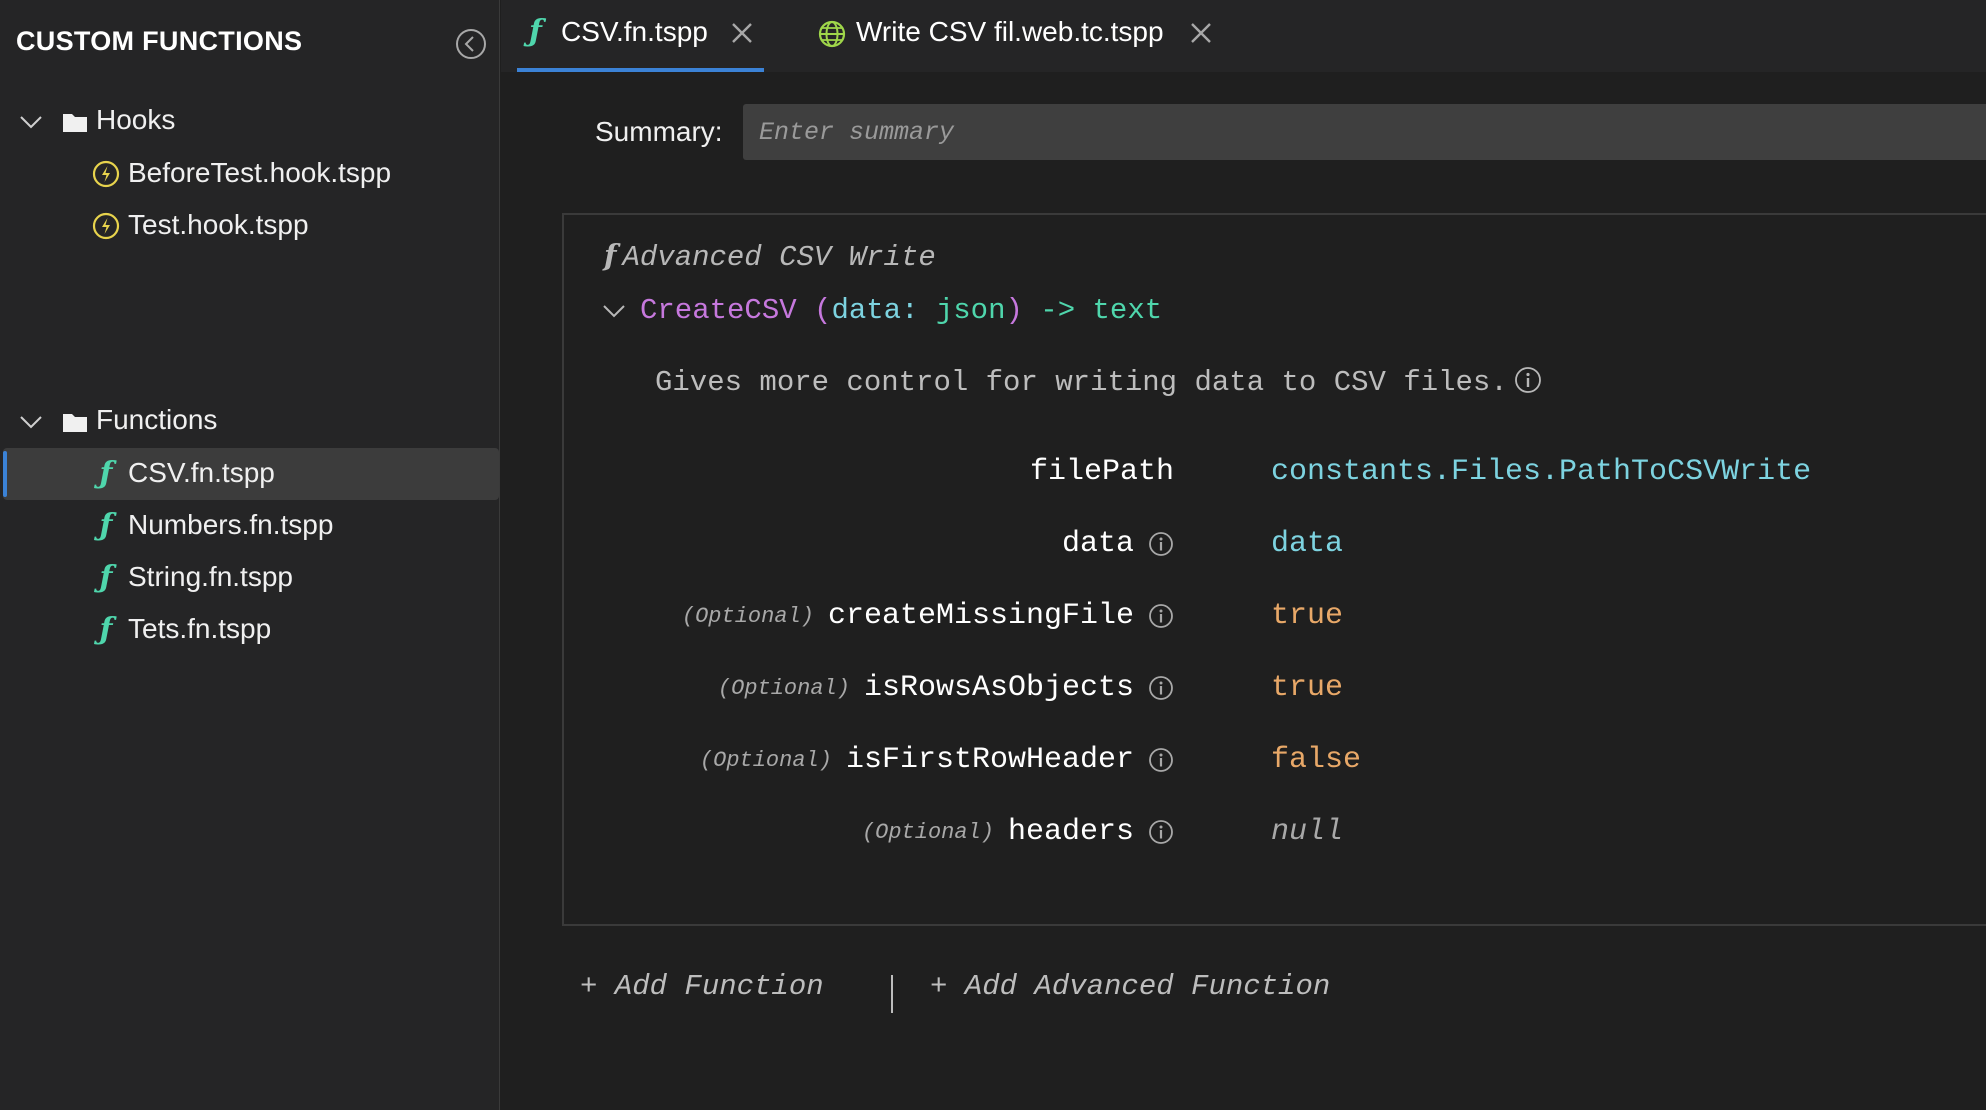  I want to click on param-row-filepath: filePath constants.Files.PathToCSVWrite, so click(1274, 480).